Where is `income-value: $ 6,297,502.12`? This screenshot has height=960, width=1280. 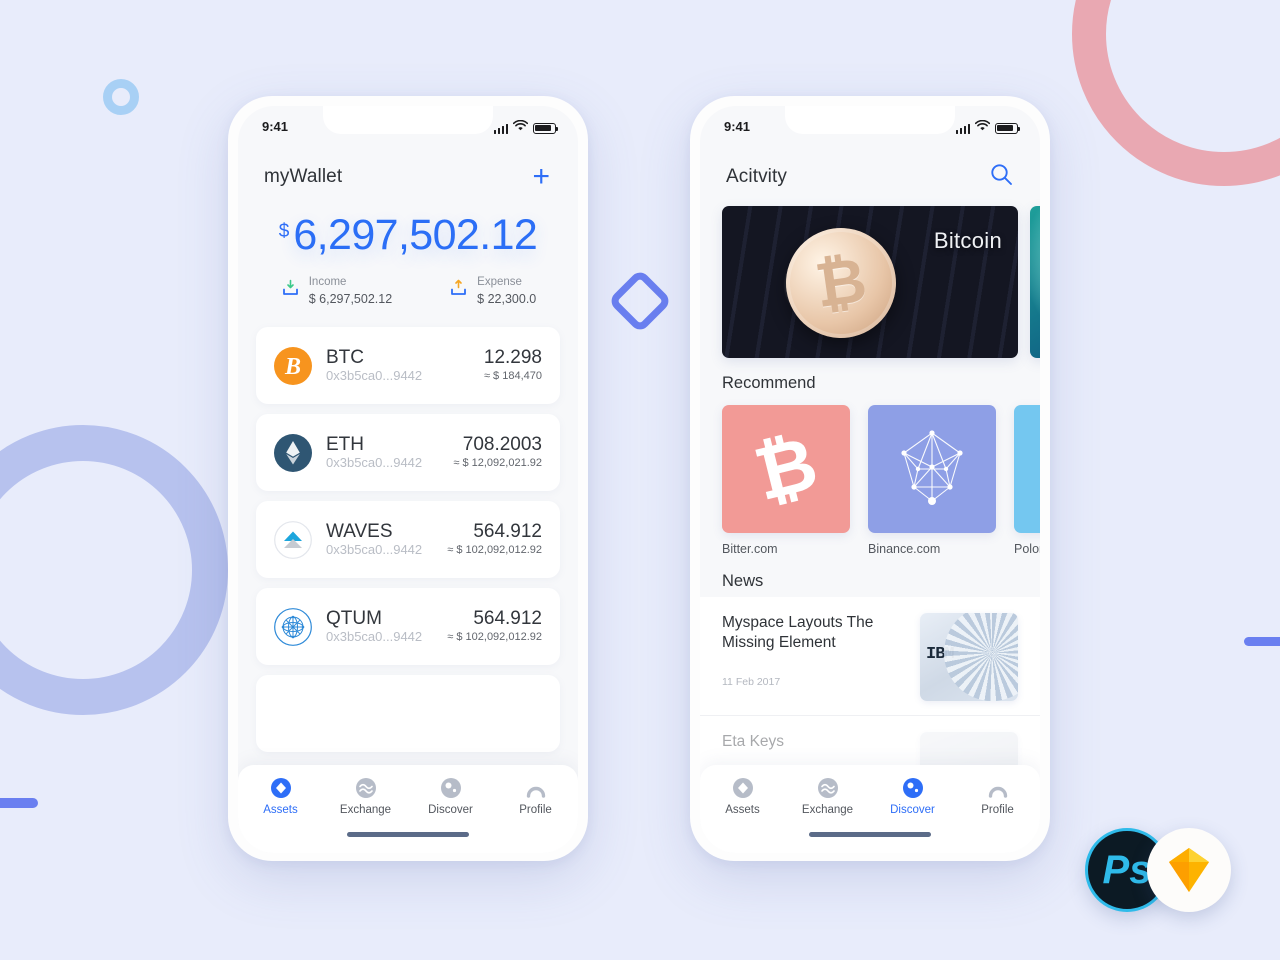
income-value: $ 6,297,502.12 is located at coordinates (350, 298).